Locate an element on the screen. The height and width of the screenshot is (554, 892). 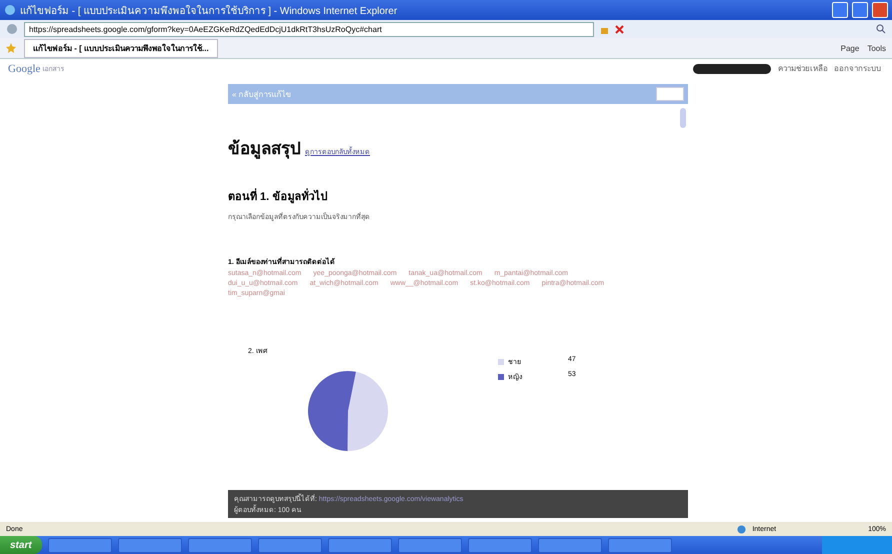
address-field: https://spreadsheets.google.com/gform?key=0AeEZGKeRdZQedEdDcjU1dkRtT3hsUzRoQyc#chart is located at coordinates (309, 29).